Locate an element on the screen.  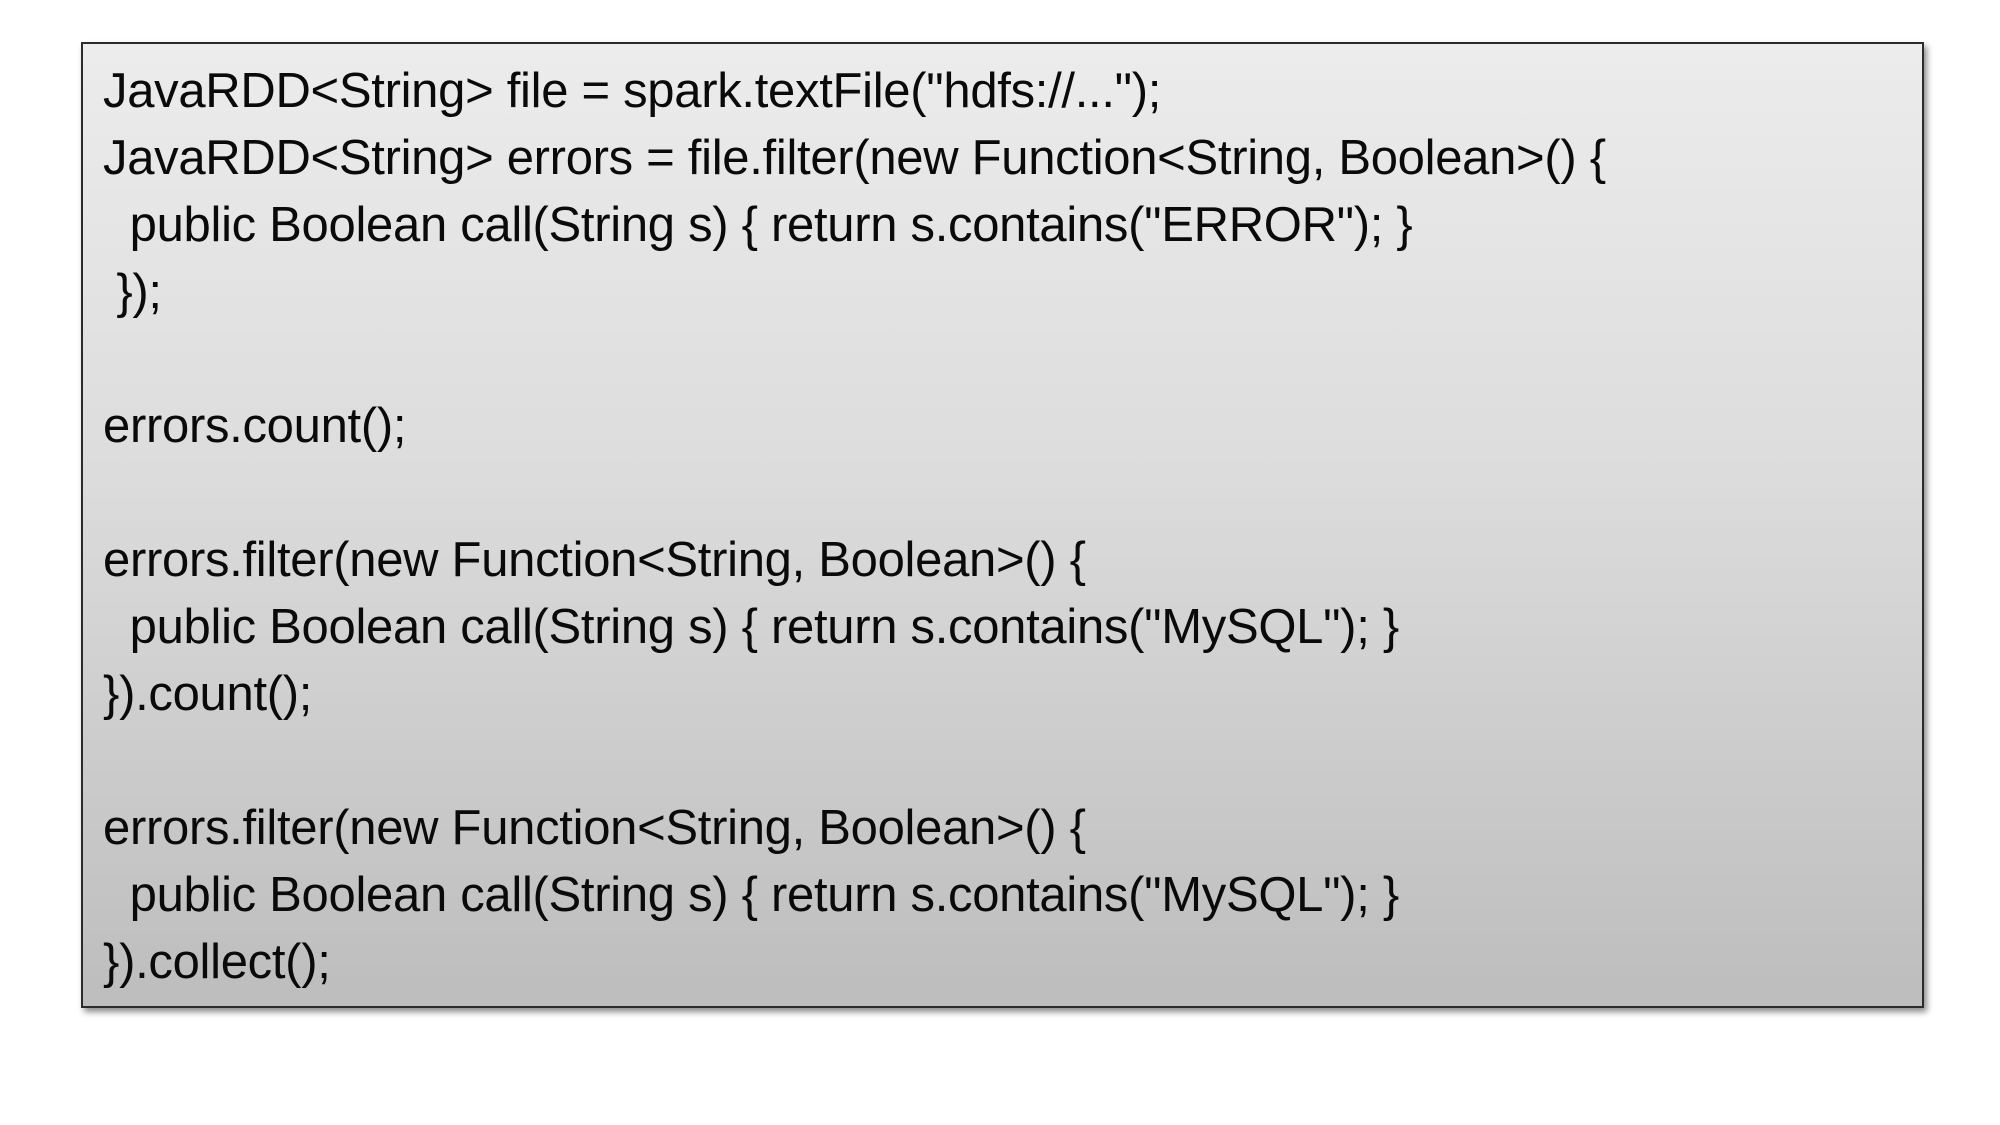
code-line-14: }).collect(); is located at coordinates (217, 962).